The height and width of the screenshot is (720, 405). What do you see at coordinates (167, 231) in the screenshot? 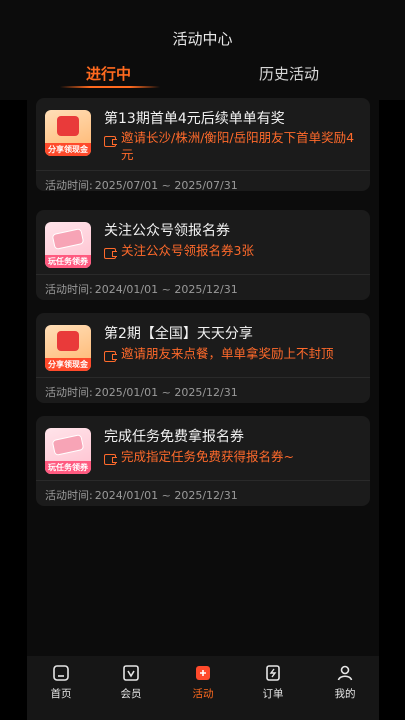
I see `activity-title: 关注公众号领报名券` at bounding box center [167, 231].